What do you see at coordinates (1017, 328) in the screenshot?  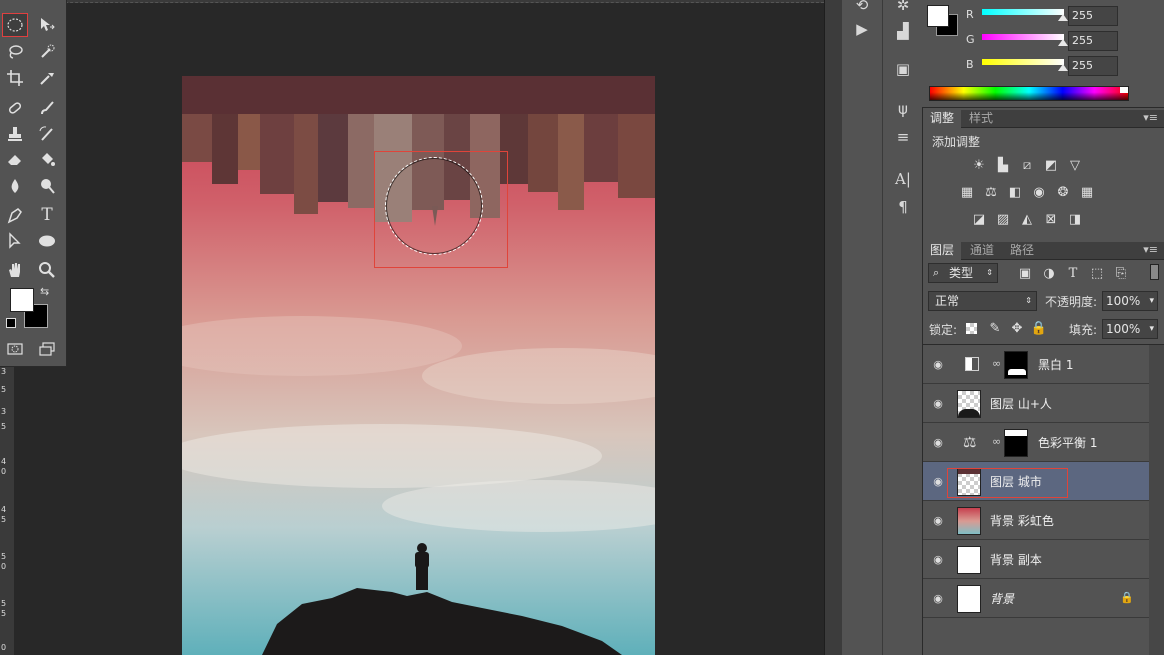 I see `lock-position-icon: ✥` at bounding box center [1017, 328].